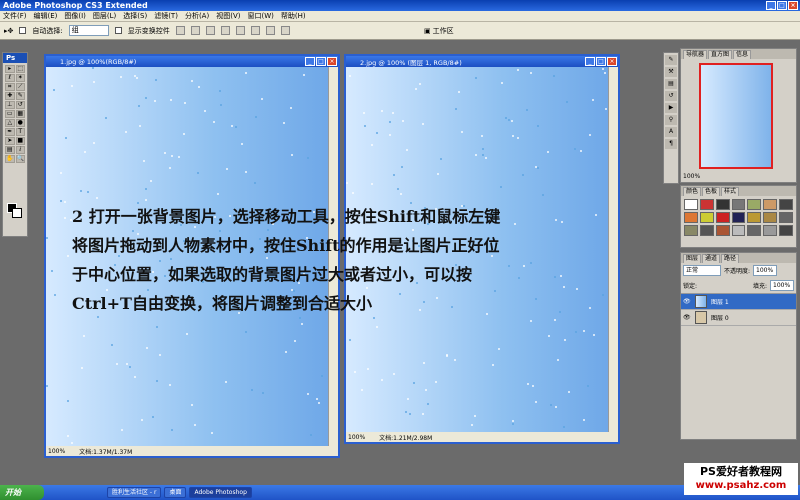 This screenshot has height=500, width=800. I want to click on tab-swatches: 色板, so click(711, 191).